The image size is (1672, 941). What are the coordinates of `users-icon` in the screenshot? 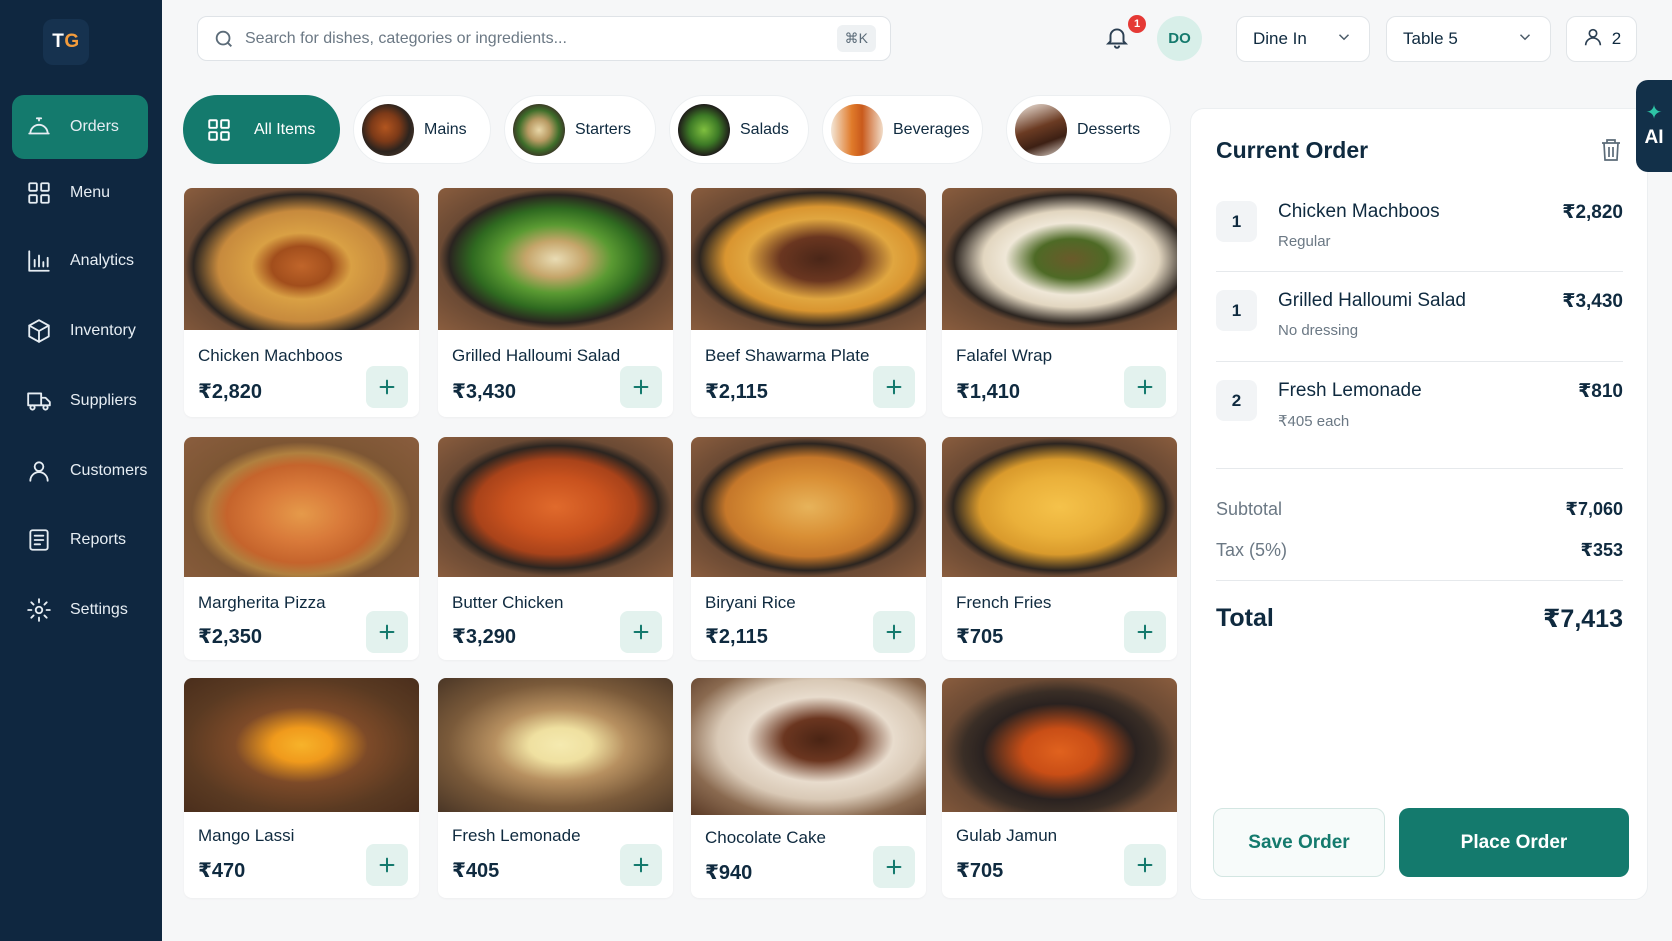 It's located at (39, 471).